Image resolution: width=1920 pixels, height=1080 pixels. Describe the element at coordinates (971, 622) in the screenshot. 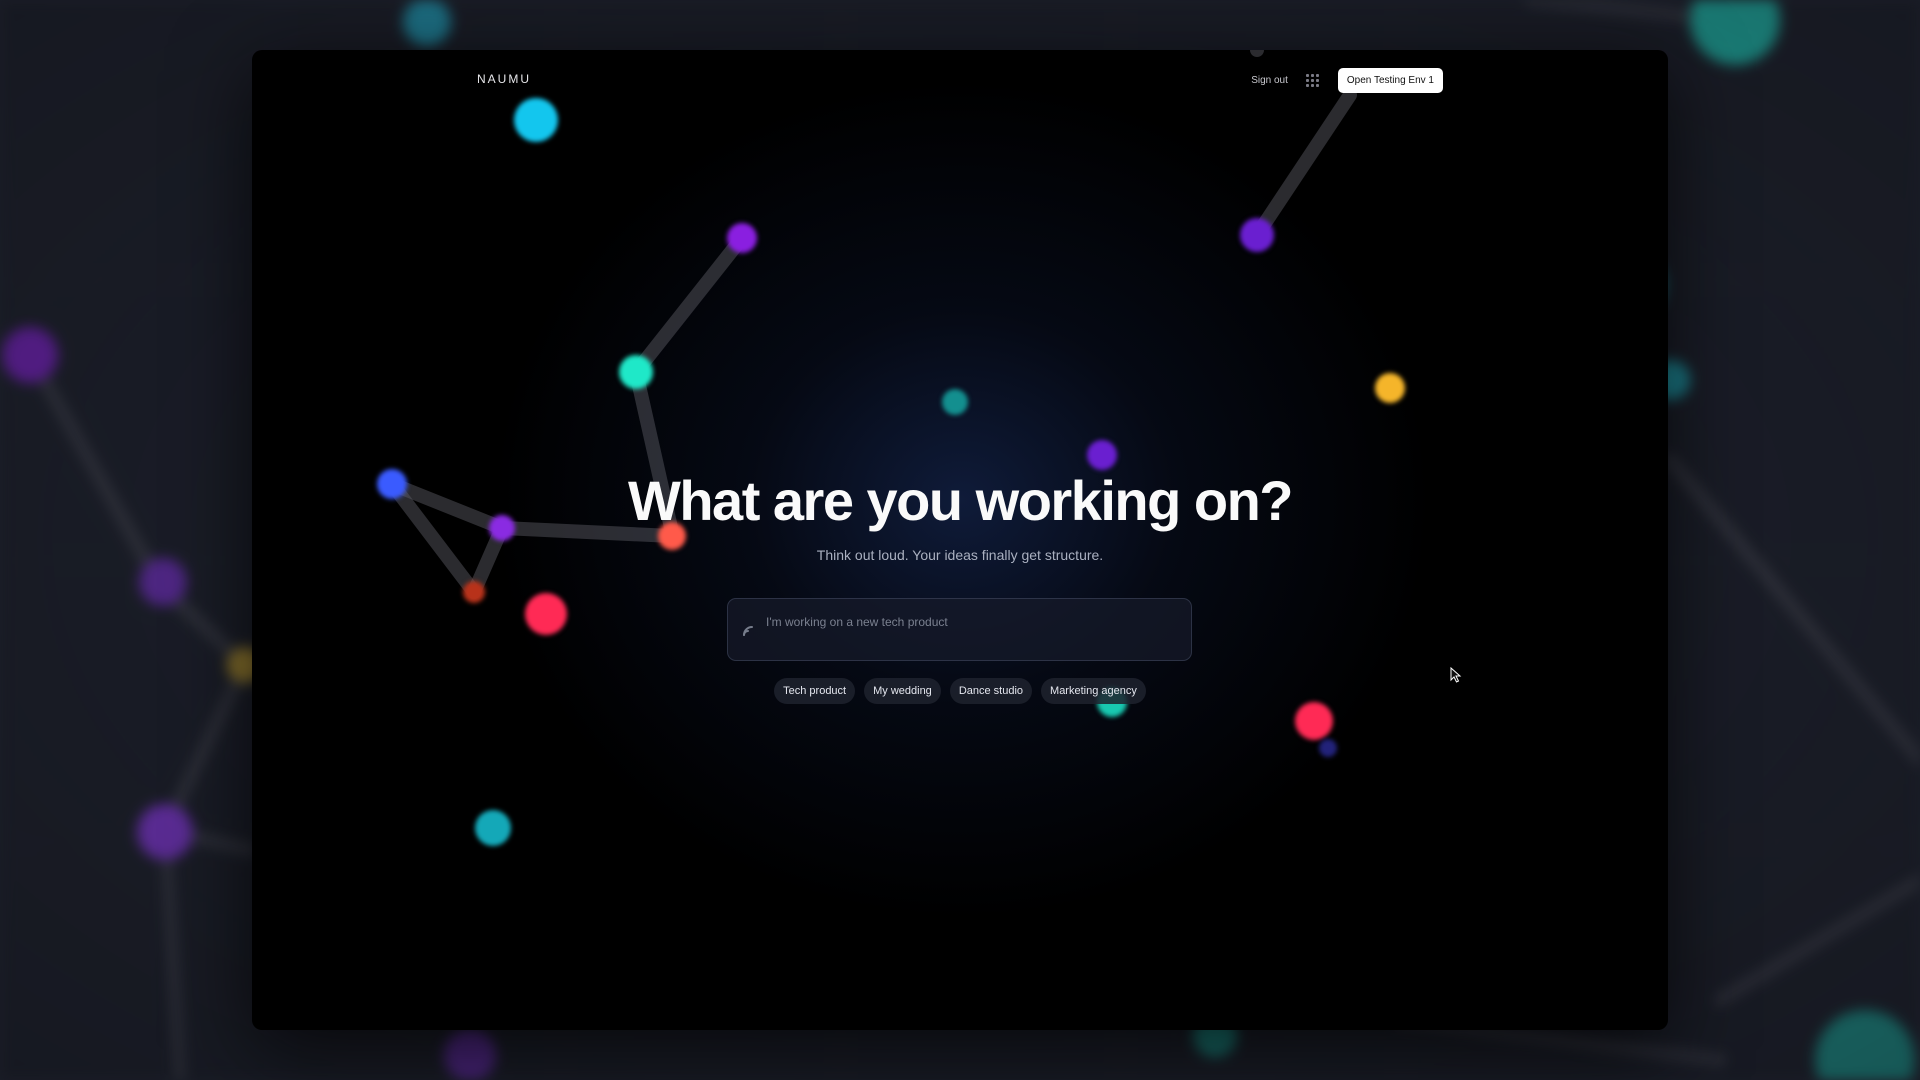

I see `prompt-input` at that location.